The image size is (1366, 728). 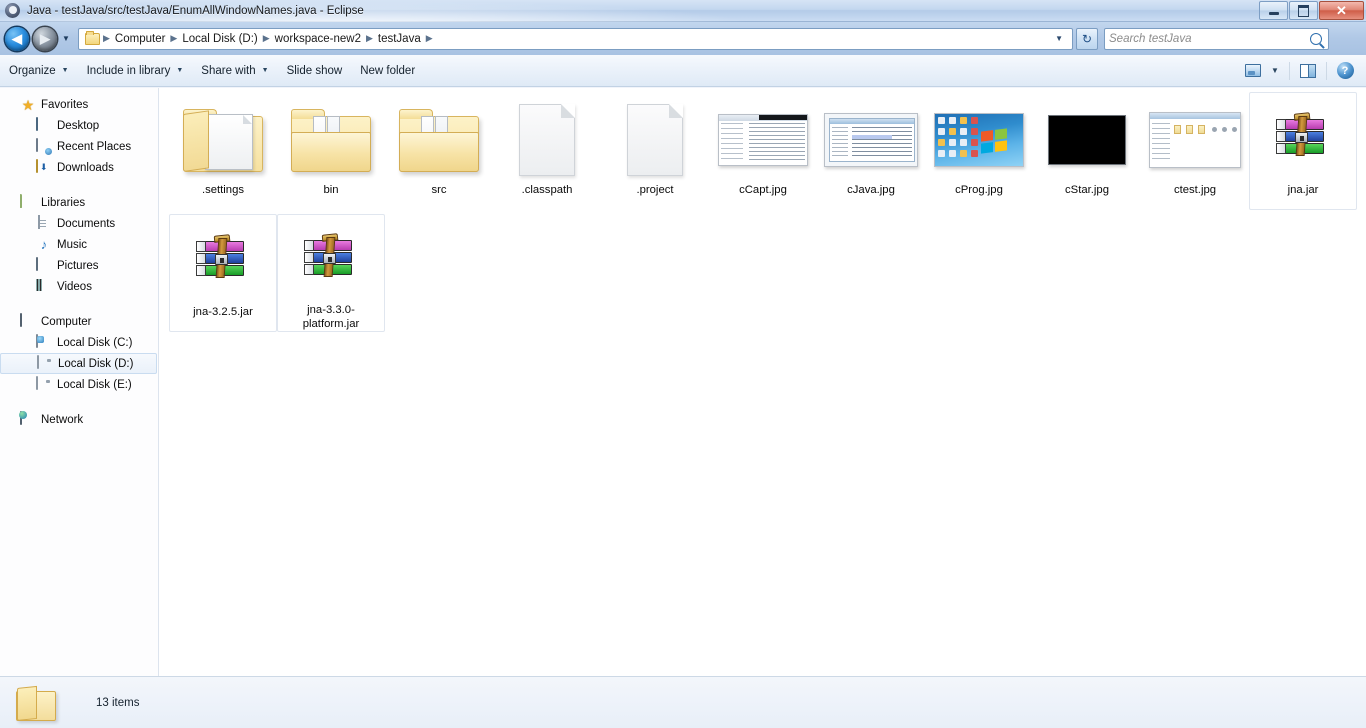 I want to click on list-item: cStar.jpg, so click(x=1087, y=151).